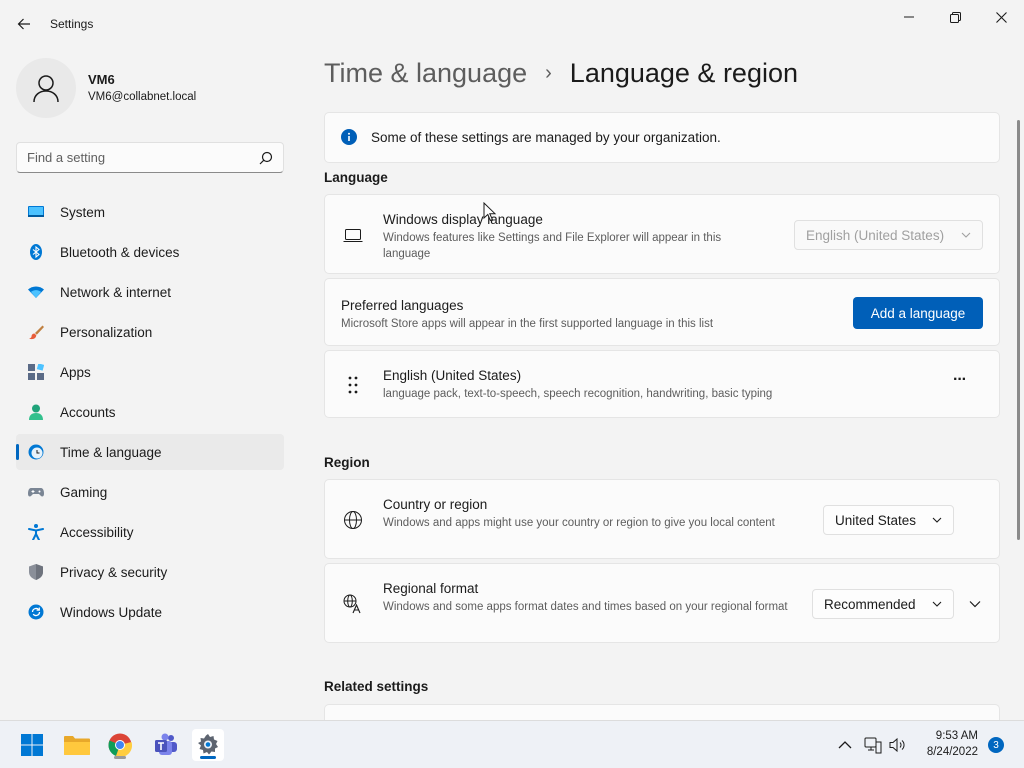  I want to click on app-title: Settings, so click(72, 24).